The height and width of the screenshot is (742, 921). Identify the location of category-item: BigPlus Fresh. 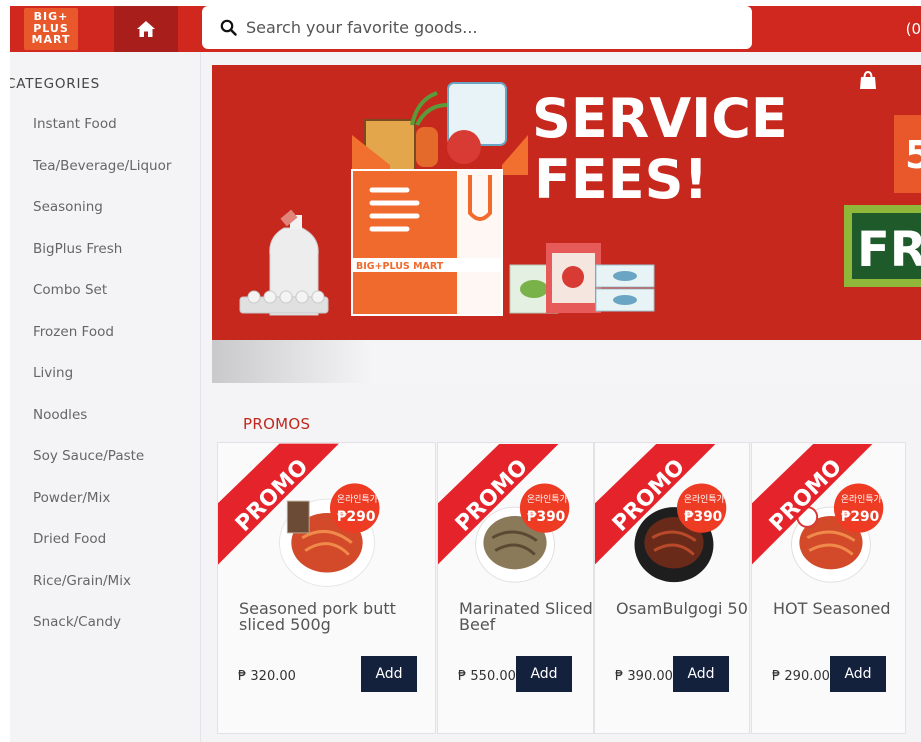
(102, 262).